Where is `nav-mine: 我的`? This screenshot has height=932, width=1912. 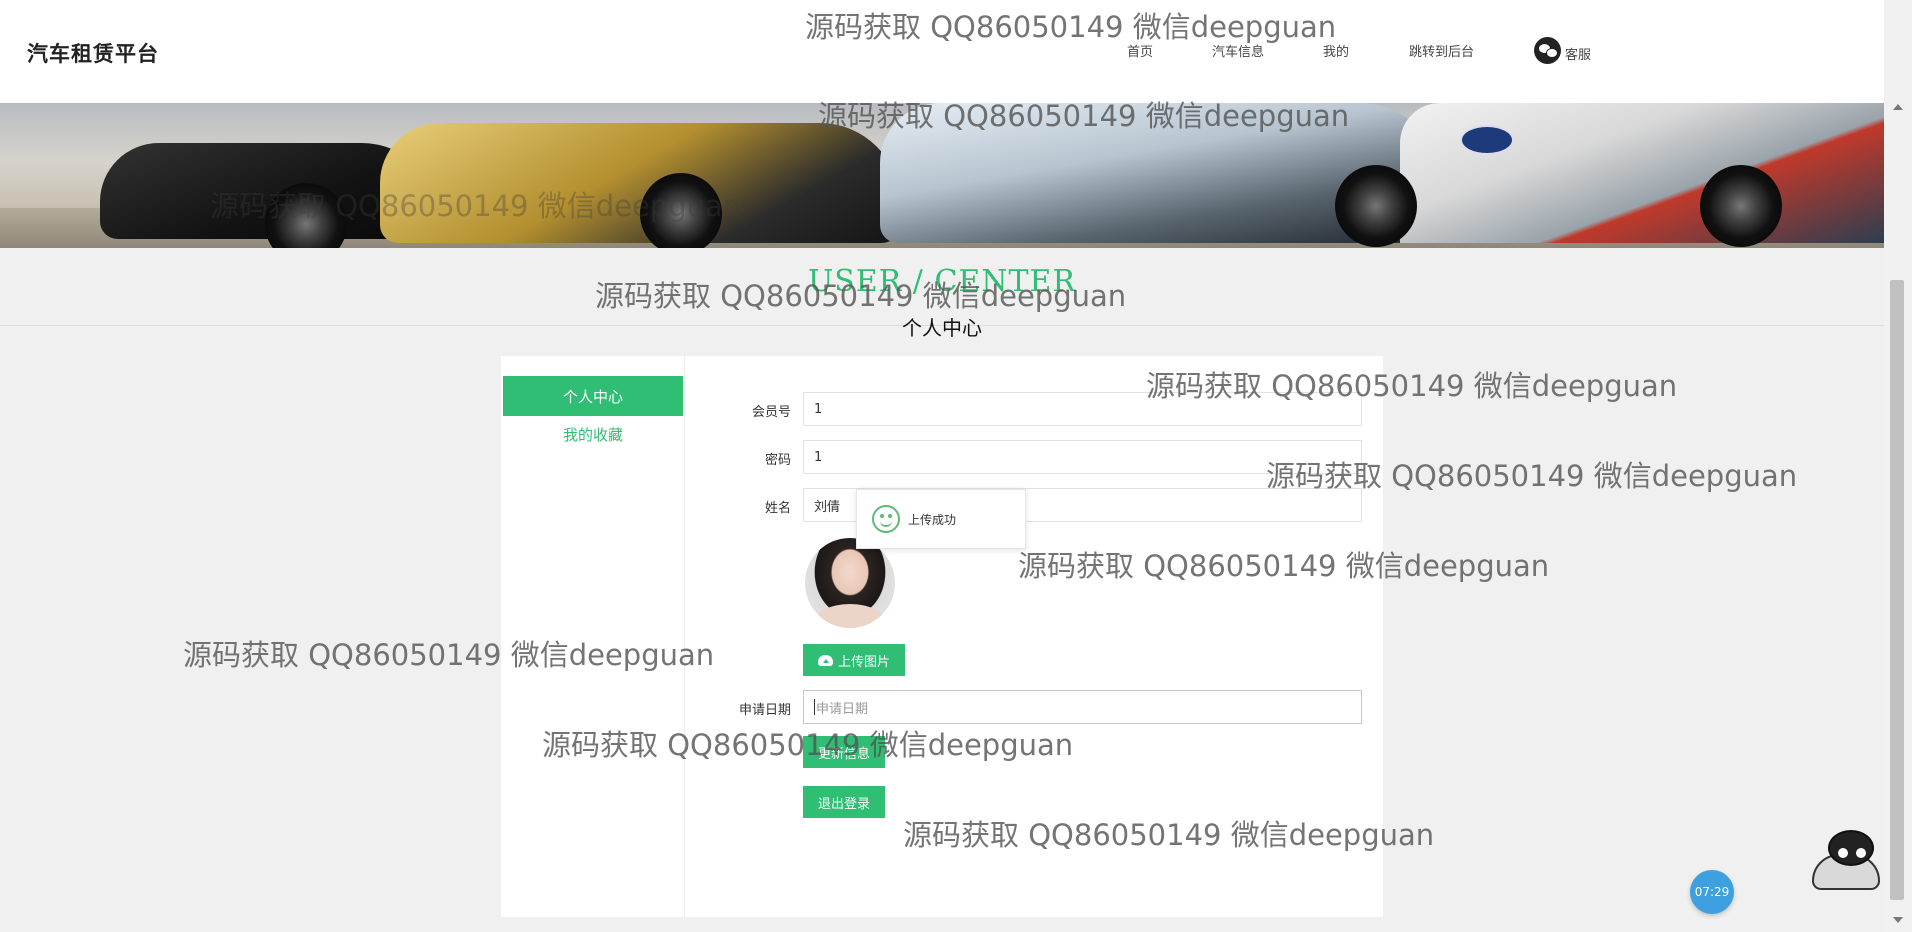 nav-mine: 我的 is located at coordinates (1336, 50).